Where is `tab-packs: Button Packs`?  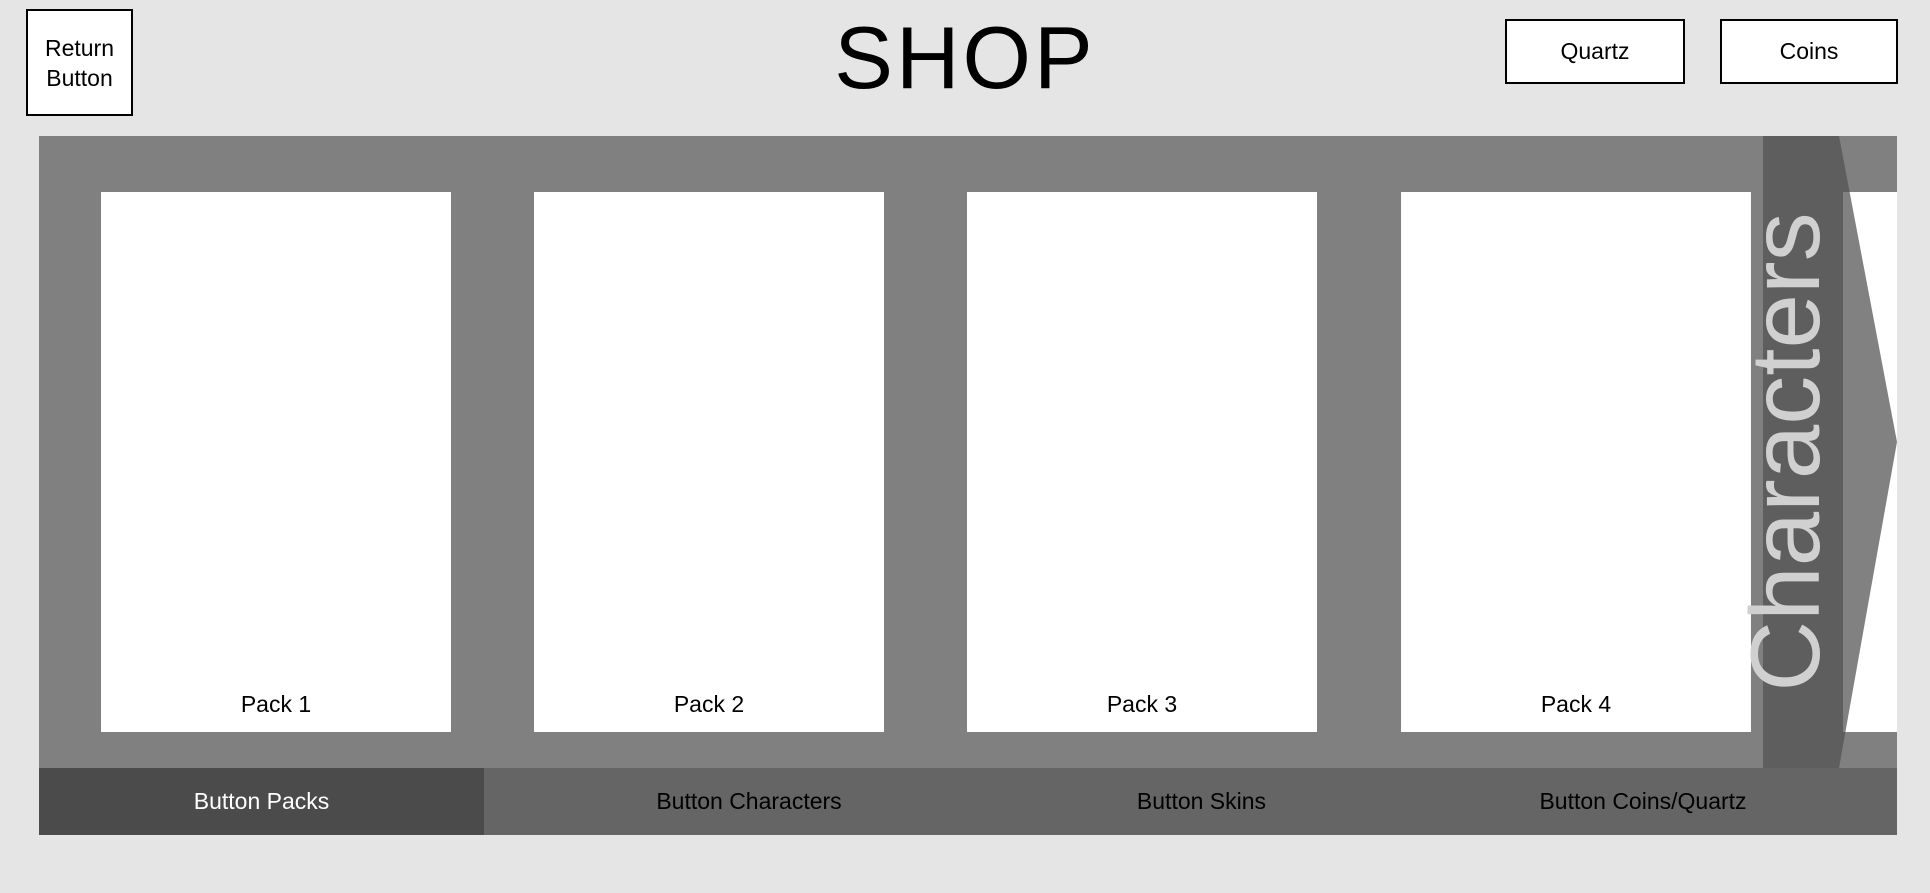 tab-packs: Button Packs is located at coordinates (261, 801).